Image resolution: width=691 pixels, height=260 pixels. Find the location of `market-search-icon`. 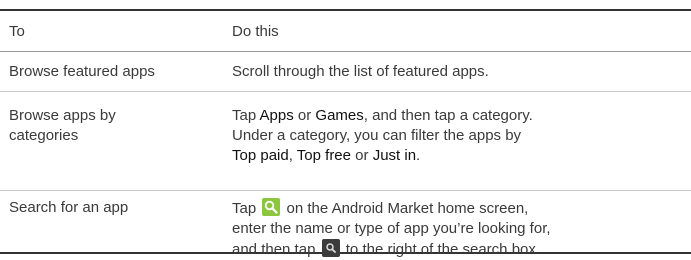

market-search-icon is located at coordinates (271, 207).